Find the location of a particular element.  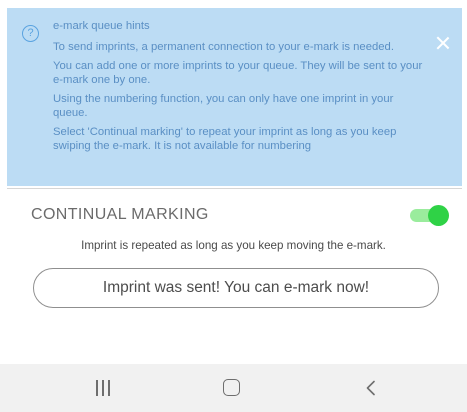

android-nav-bar is located at coordinates (233, 388).